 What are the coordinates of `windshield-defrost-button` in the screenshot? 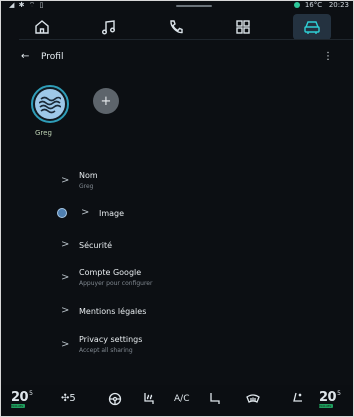 It's located at (253, 400).